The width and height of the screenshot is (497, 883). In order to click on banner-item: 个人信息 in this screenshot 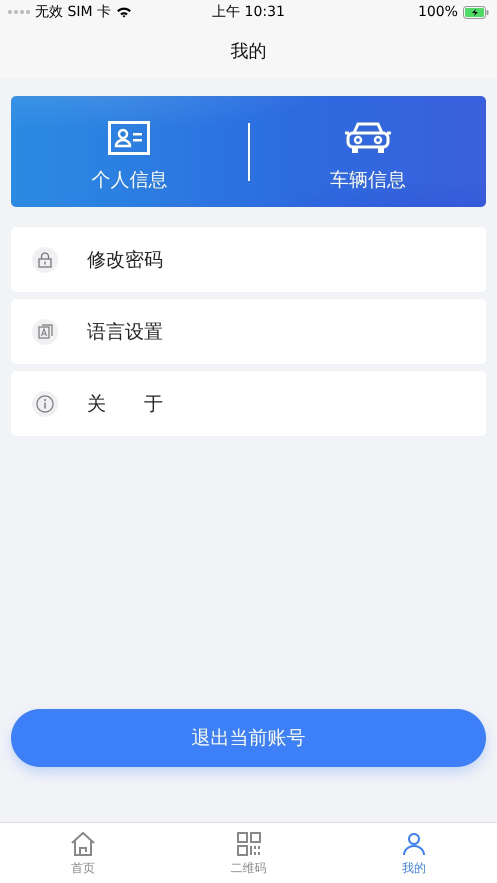, I will do `click(129, 151)`.